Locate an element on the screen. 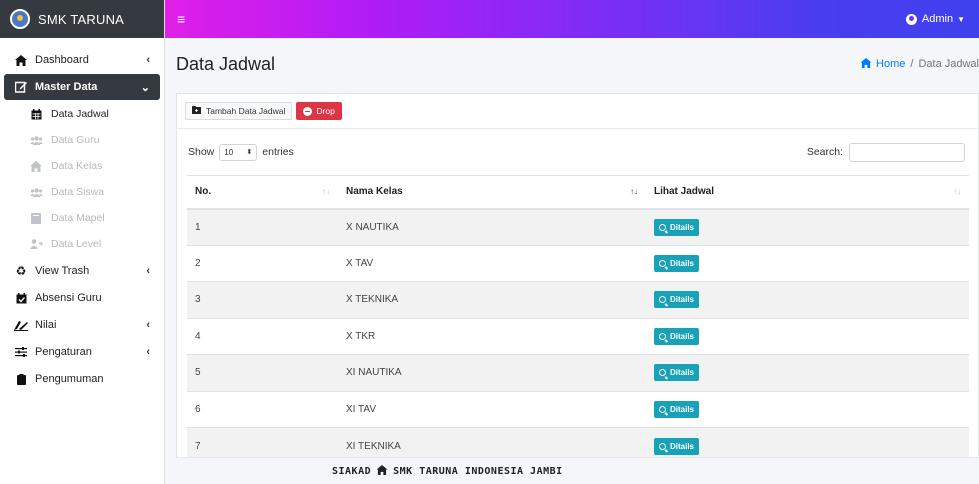 The width and height of the screenshot is (979, 484). sort-icon: ↑↓ is located at coordinates (957, 191).